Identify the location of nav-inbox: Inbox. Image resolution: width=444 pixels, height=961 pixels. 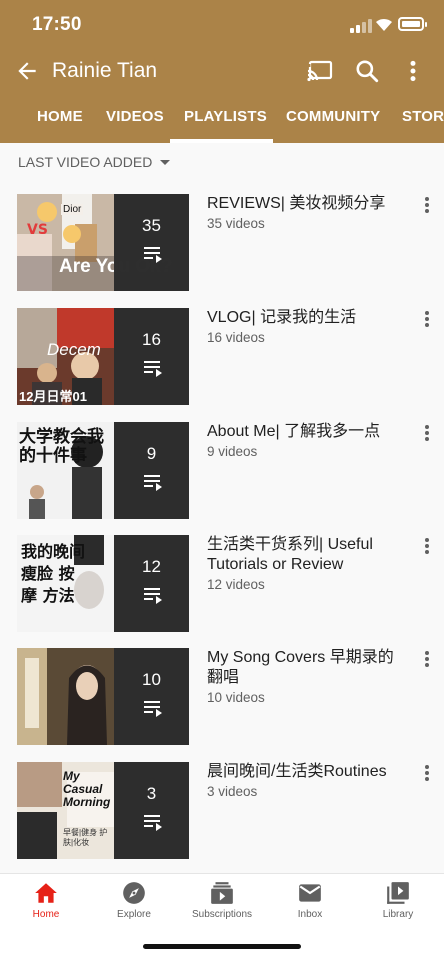
(310, 900).